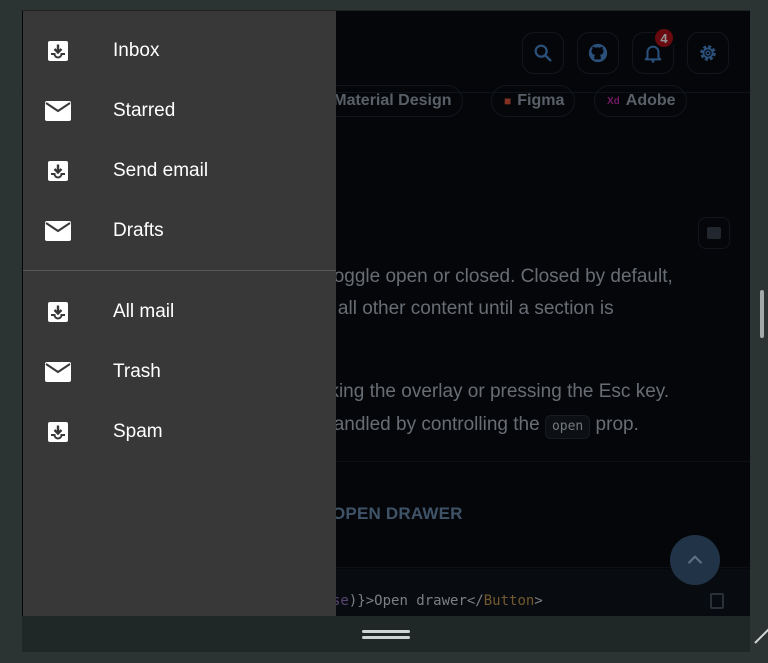 The width and height of the screenshot is (768, 663). Describe the element at coordinates (137, 371) in the screenshot. I see `drawer-item-label: Trash` at that location.